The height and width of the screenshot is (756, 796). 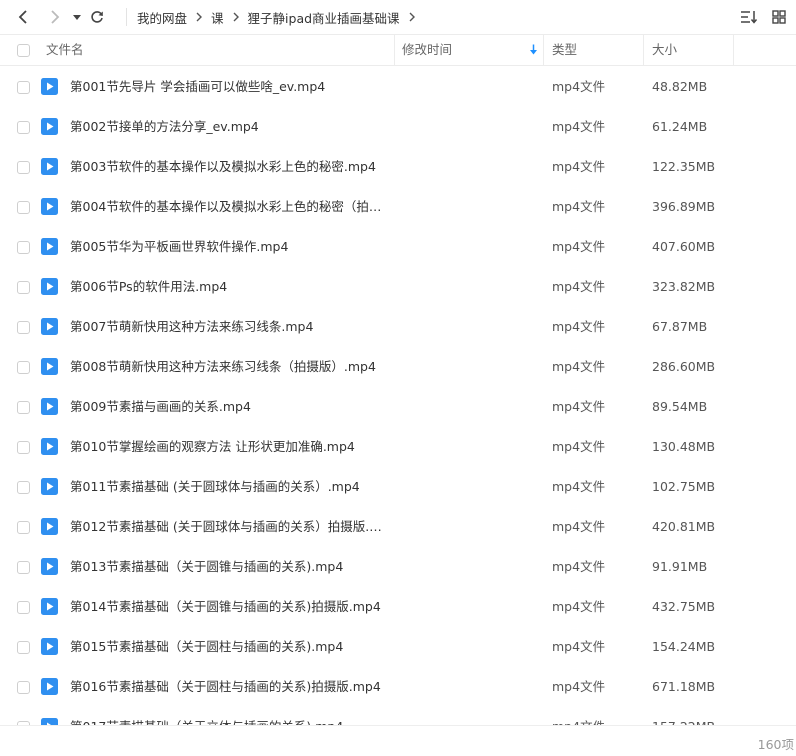 What do you see at coordinates (162, 17) in the screenshot?
I see `breadcrumb-item-my-drive: 我的网盘` at bounding box center [162, 17].